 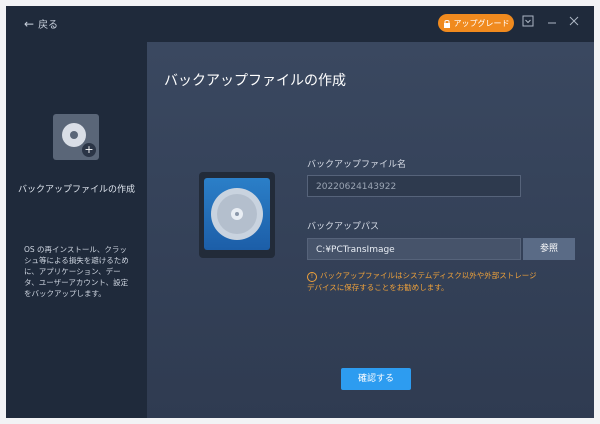 What do you see at coordinates (552, 22) in the screenshot?
I see `minimize-icon` at bounding box center [552, 22].